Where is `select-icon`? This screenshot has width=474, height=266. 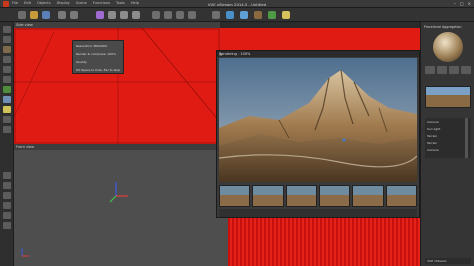 select-icon is located at coordinates (156, 15).